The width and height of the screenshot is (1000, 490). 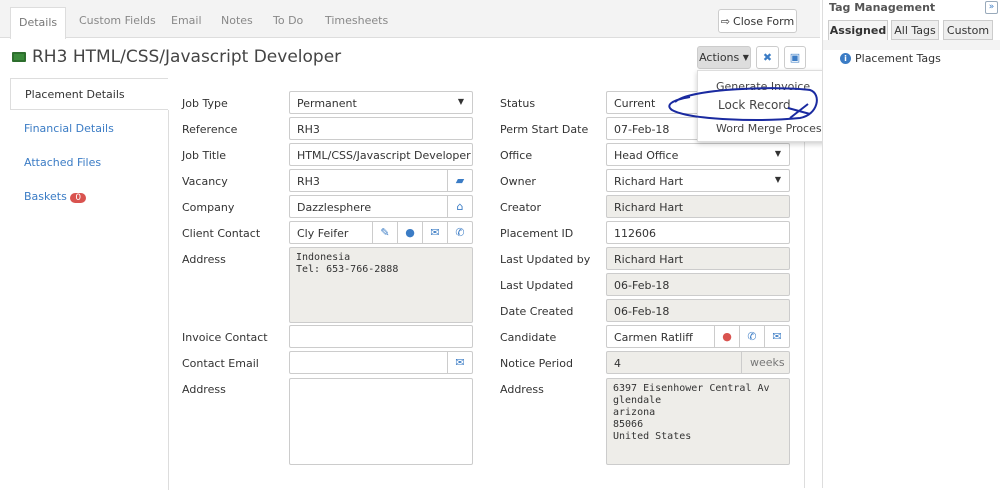 What do you see at coordinates (176, 57) in the screenshot?
I see `page-title: RH3 HTML/CSS/Javascript Developer` at bounding box center [176, 57].